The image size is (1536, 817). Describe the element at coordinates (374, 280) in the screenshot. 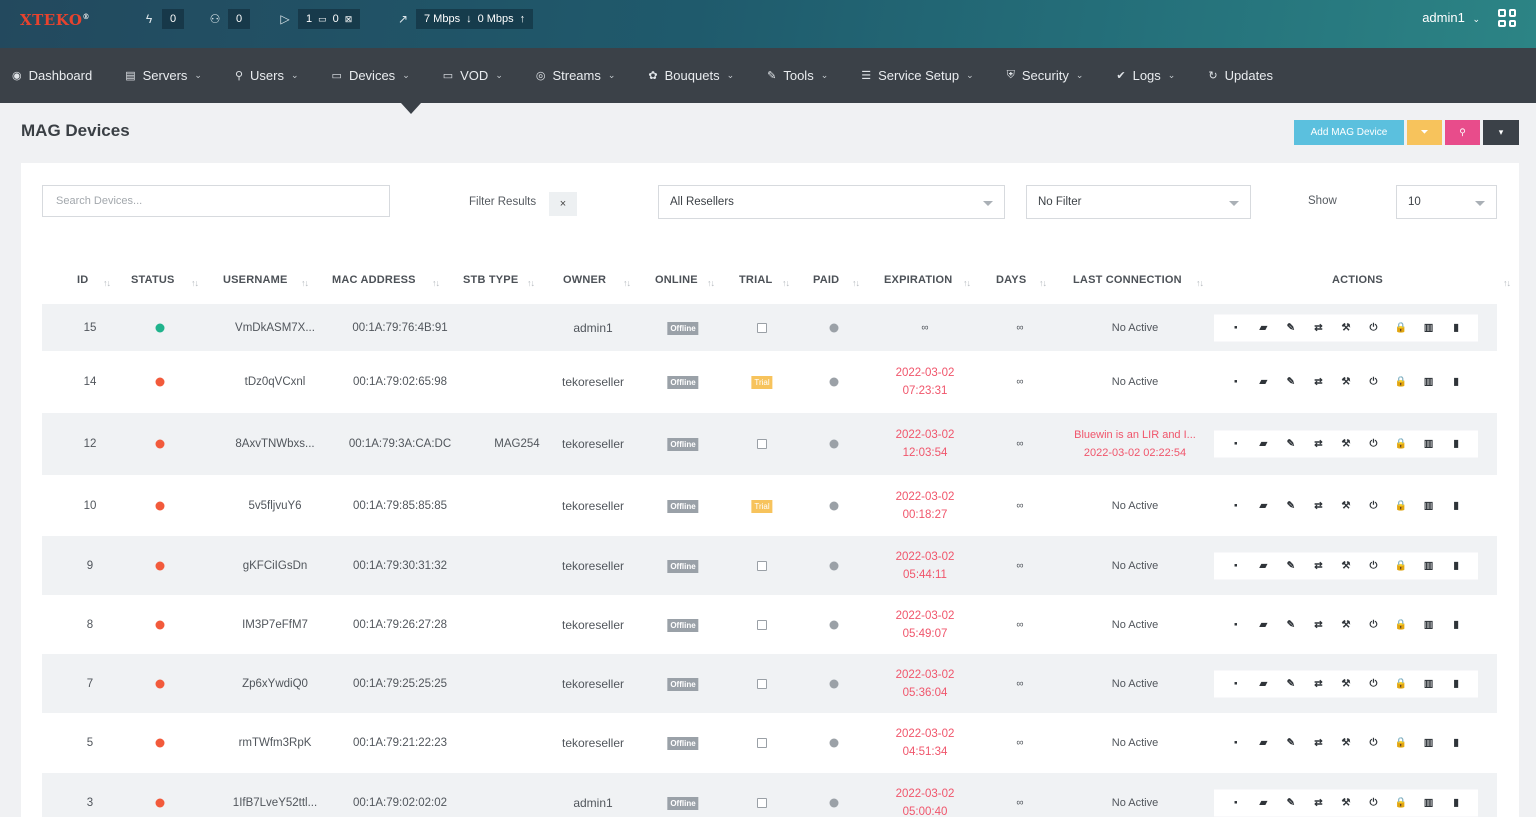

I see `column-header-mac-address: MAC ADDRESS` at that location.